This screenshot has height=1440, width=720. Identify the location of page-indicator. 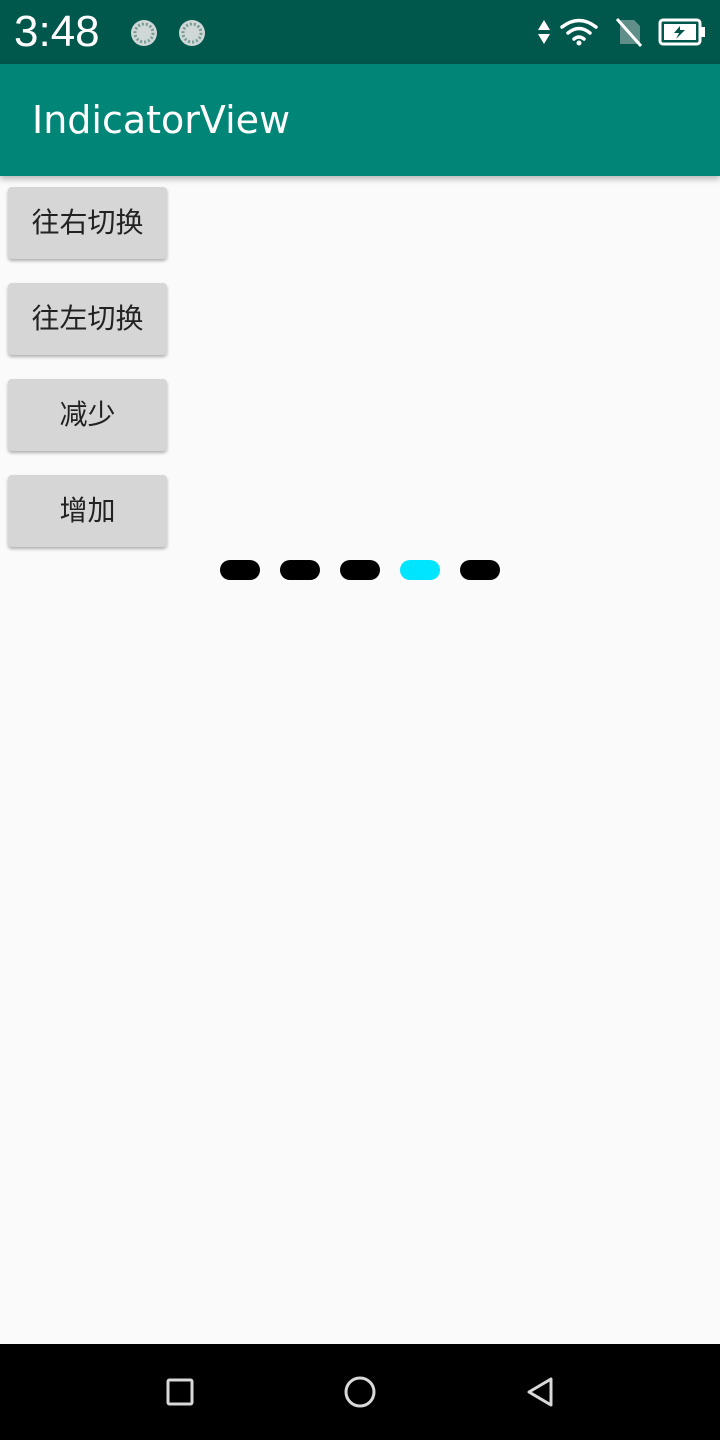
(360, 570).